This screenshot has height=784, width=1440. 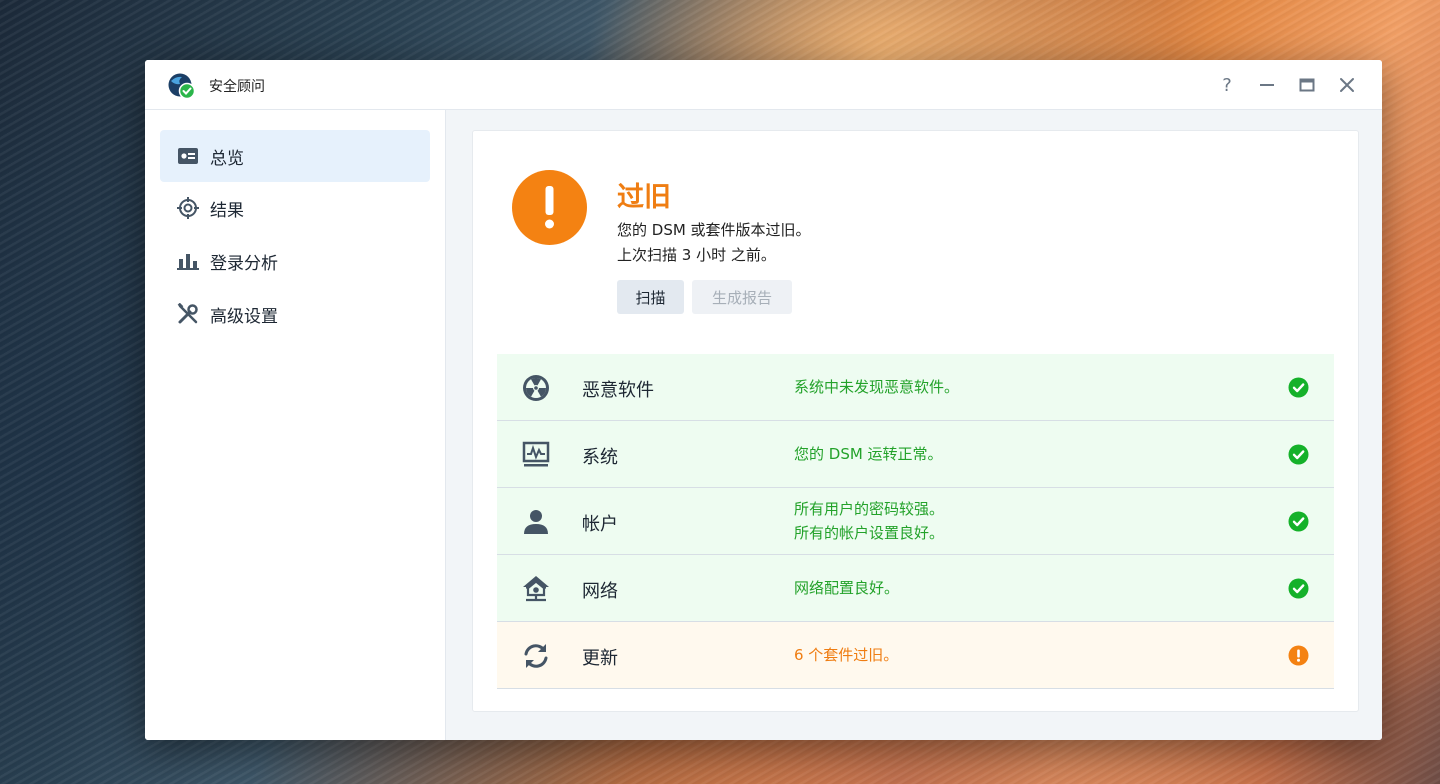 I want to click on check-row-malware: 恶意软件 系统中未发现恶意软件。, so click(x=915, y=387).